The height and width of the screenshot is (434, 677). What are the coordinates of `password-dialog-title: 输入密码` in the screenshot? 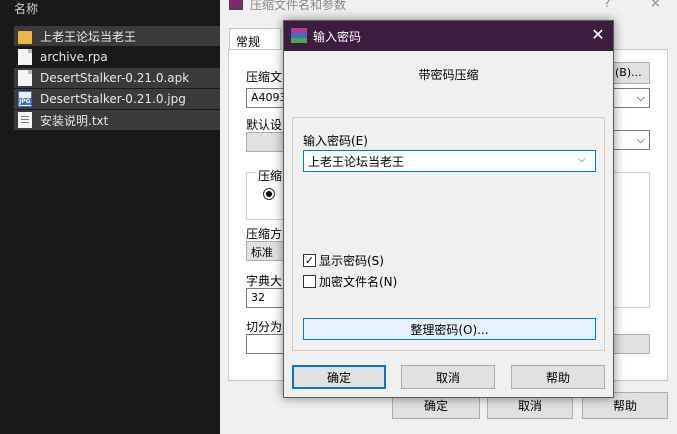 It's located at (337, 37).